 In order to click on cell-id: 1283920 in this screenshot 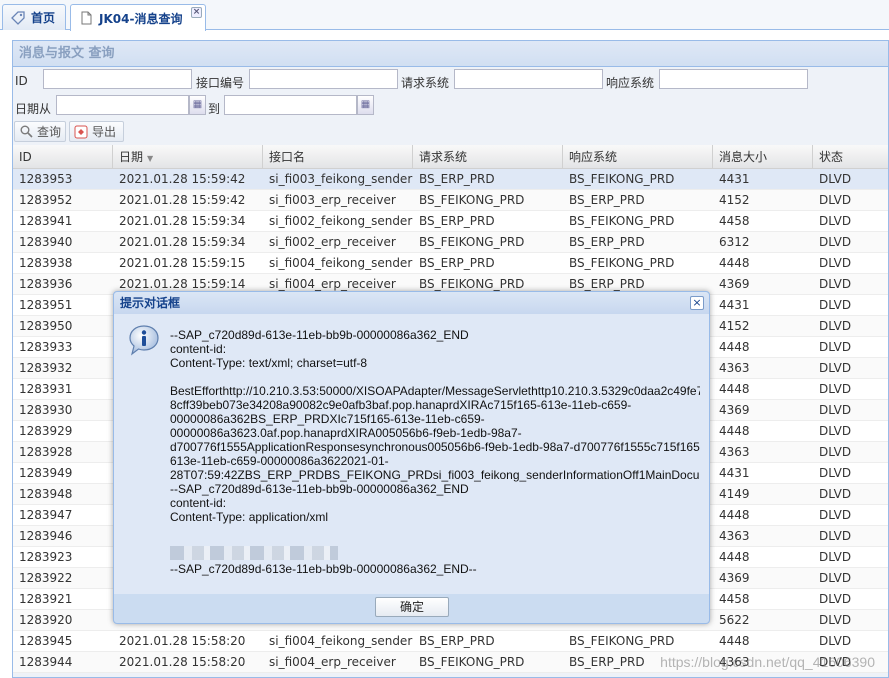, I will do `click(46, 620)`.